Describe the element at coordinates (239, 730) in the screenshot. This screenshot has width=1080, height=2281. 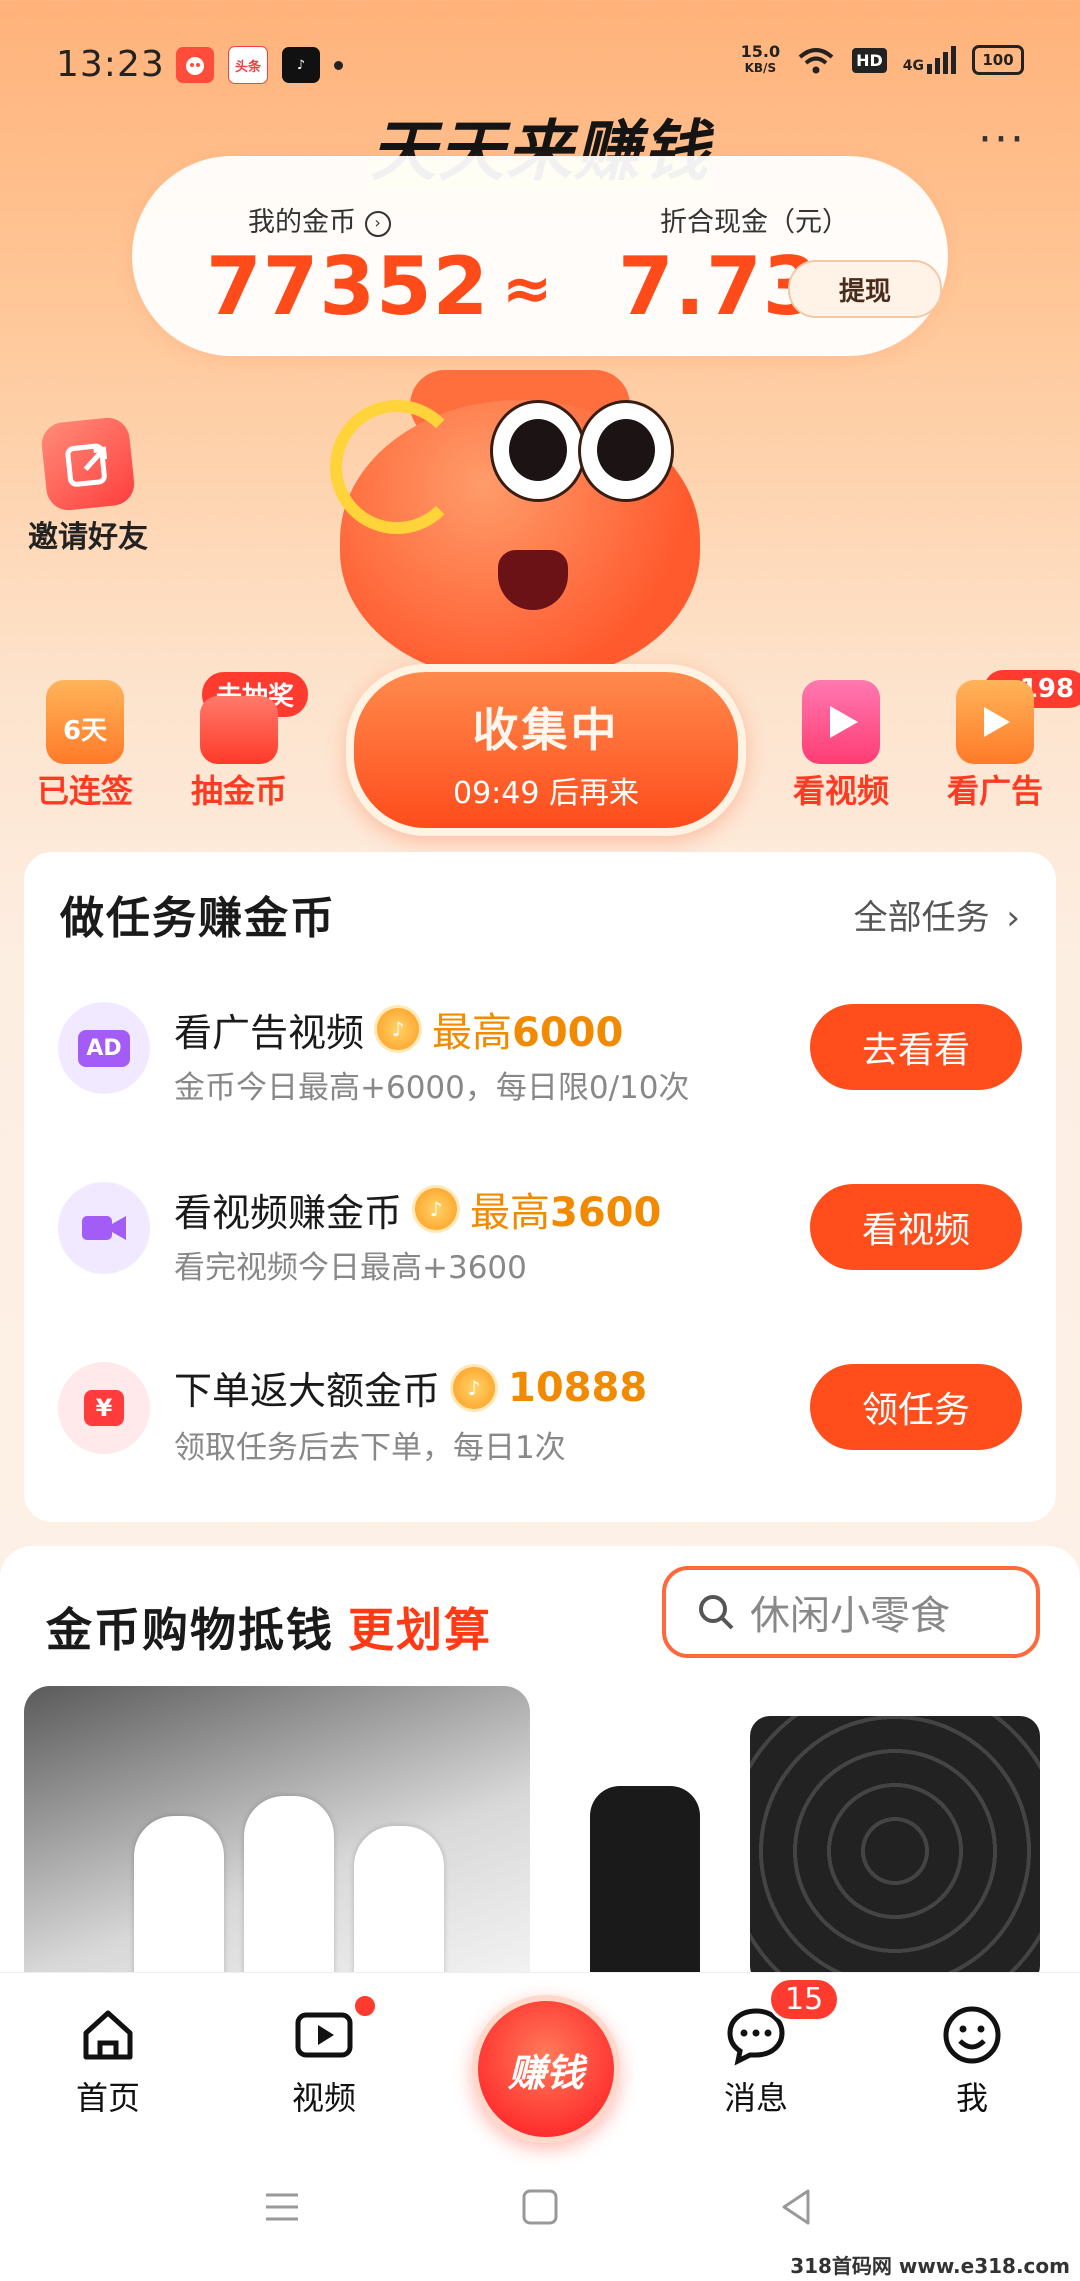
I see `slot-machine-icon` at that location.